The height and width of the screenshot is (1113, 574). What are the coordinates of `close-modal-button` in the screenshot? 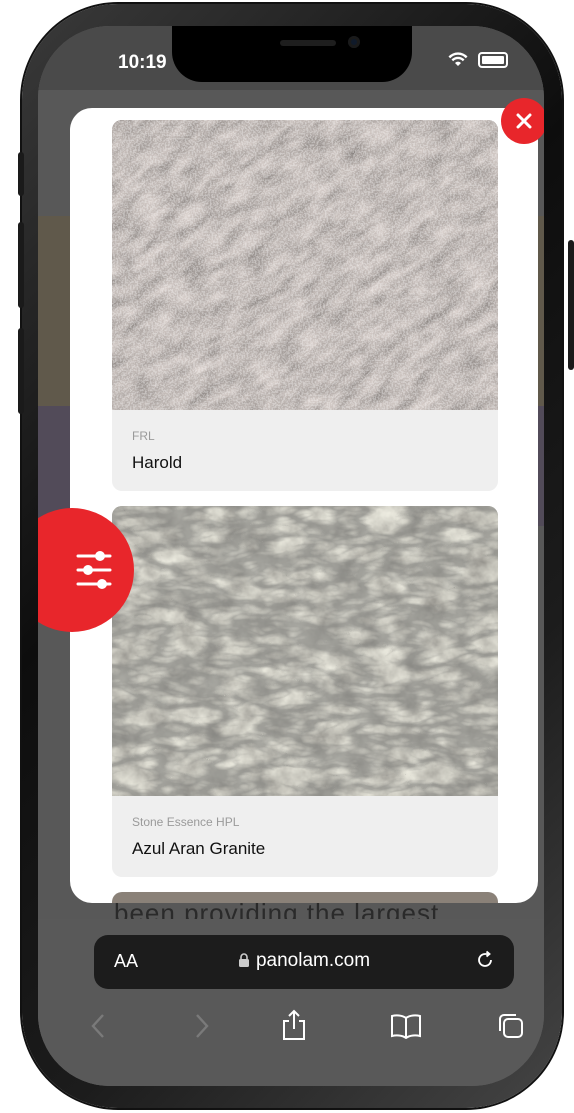 It's located at (522, 121).